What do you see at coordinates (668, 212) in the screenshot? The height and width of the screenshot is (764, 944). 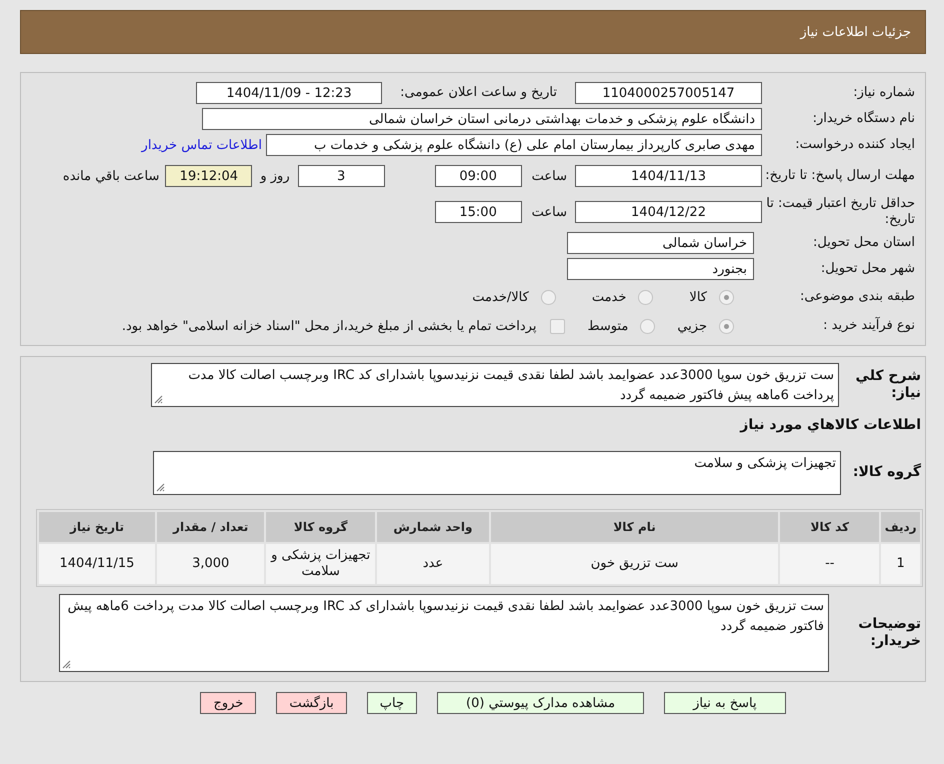 I see `validity-date-field: 1404/12/22` at bounding box center [668, 212].